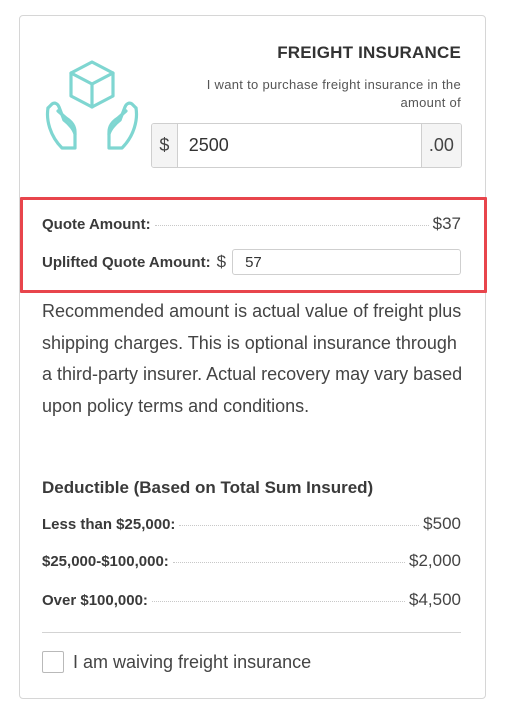  What do you see at coordinates (251, 600) in the screenshot?
I see `deductible-row: Over $100,000: $4,500` at bounding box center [251, 600].